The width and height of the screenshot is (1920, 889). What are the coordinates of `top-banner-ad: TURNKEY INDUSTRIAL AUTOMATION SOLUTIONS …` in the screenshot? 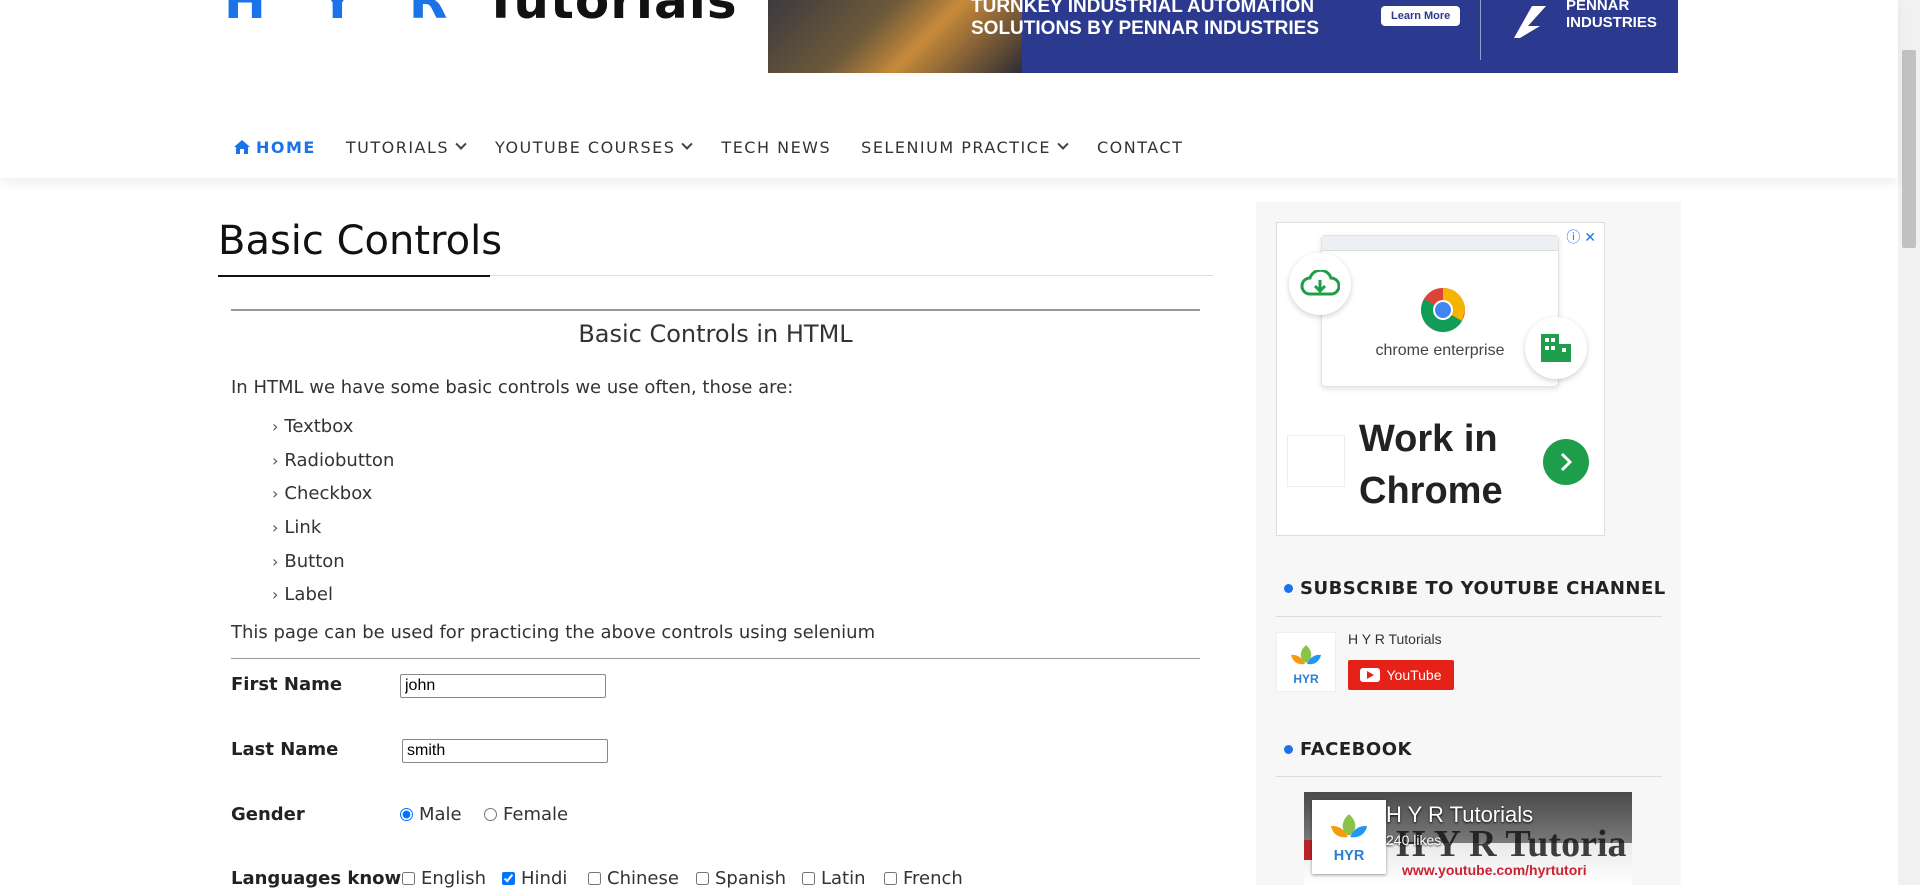 It's located at (1223, 36).